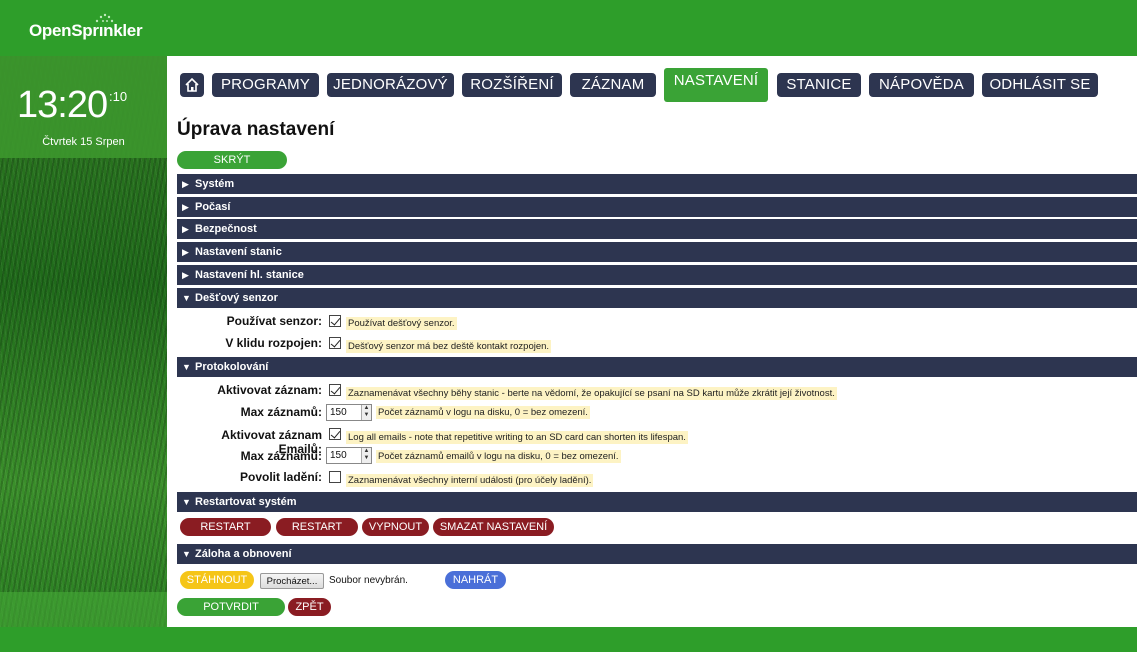 The height and width of the screenshot is (652, 1137). Describe the element at coordinates (215, 184) in the screenshot. I see `section-title: Systém` at that location.